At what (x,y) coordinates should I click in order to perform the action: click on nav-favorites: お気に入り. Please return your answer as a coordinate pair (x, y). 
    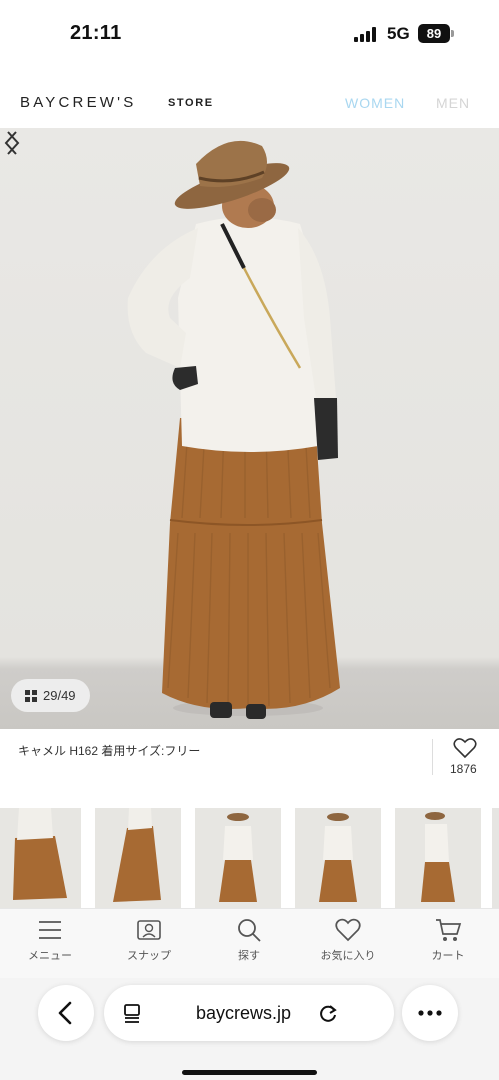
    Looking at the image, I should click on (348, 945).